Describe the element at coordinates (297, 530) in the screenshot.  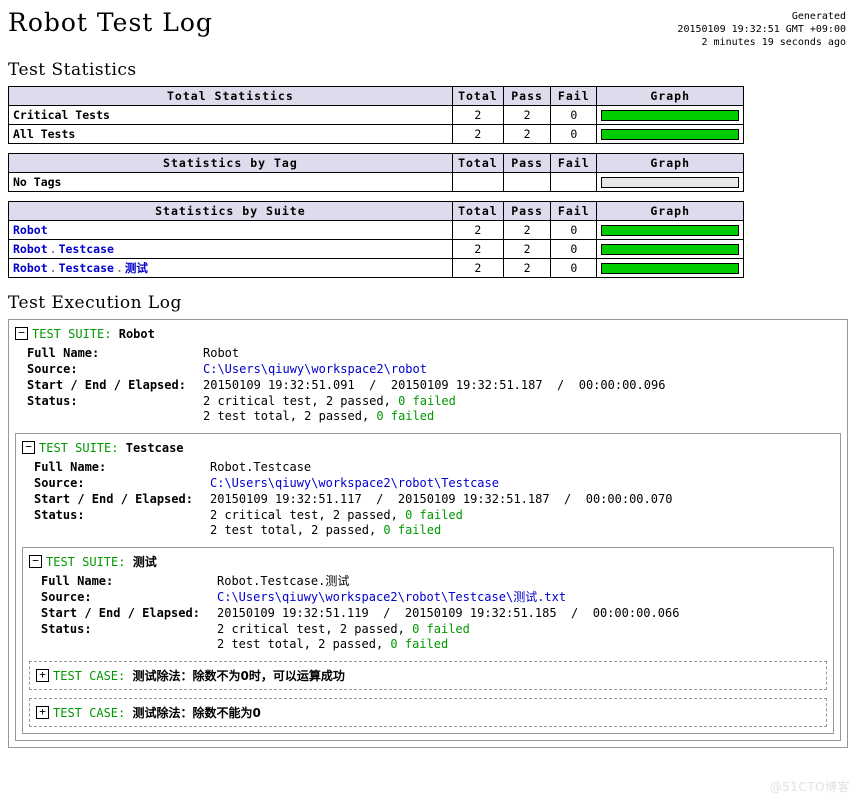
I see `status-total-text: 2 test total, 2 passed,` at that location.